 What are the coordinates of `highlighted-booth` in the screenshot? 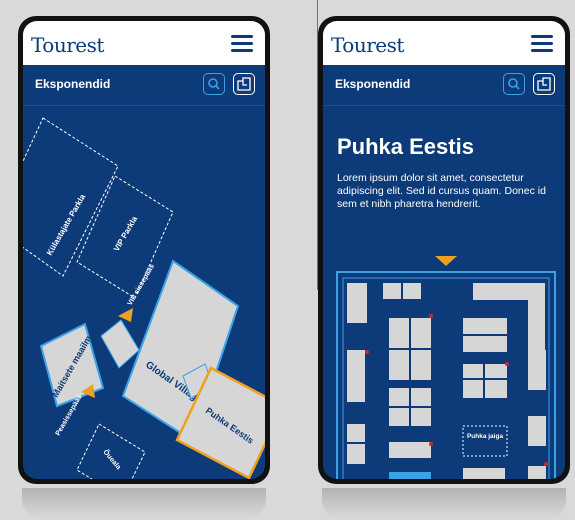 It's located at (410, 475).